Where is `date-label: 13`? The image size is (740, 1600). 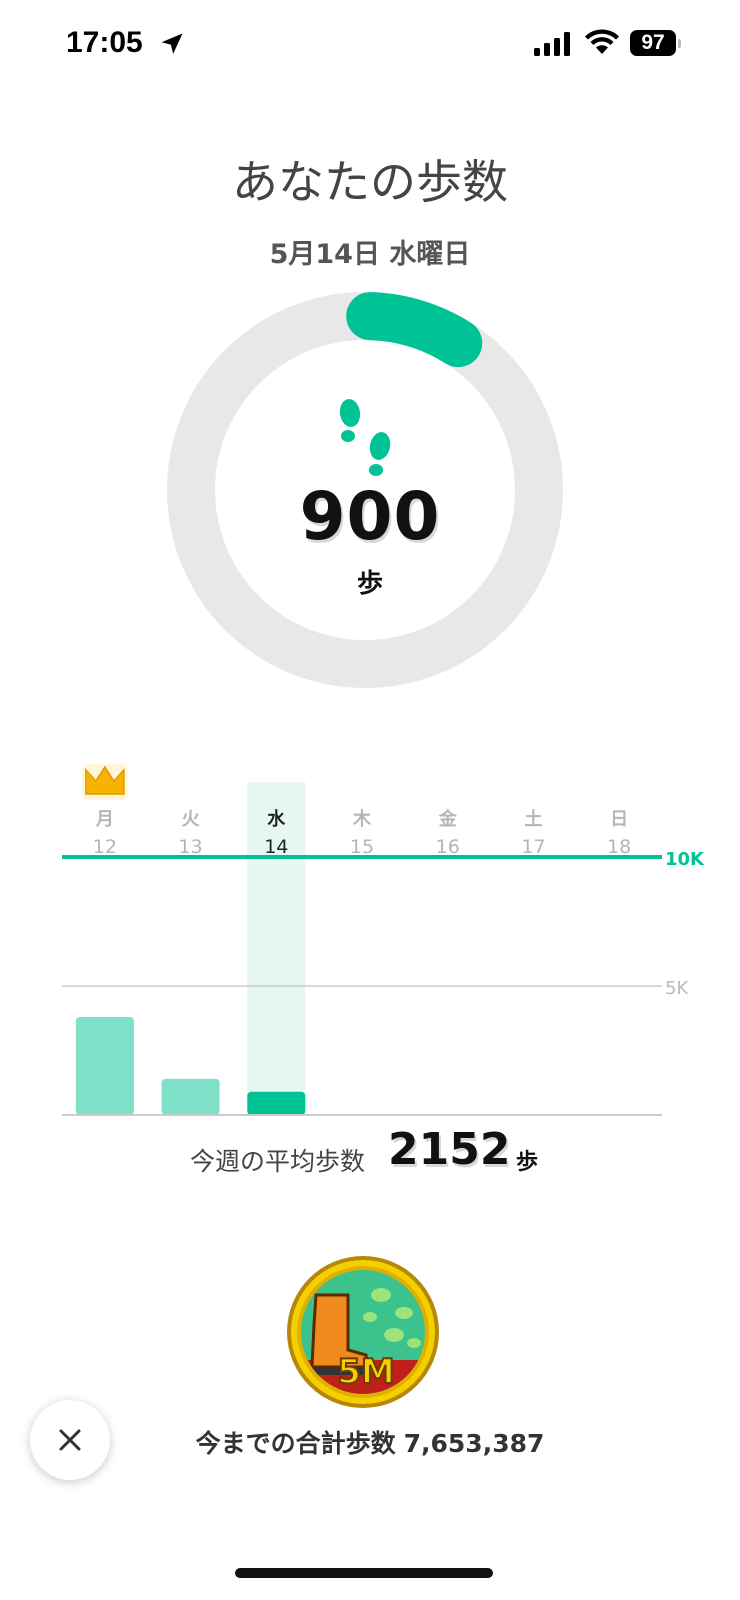 date-label: 13 is located at coordinates (190, 847).